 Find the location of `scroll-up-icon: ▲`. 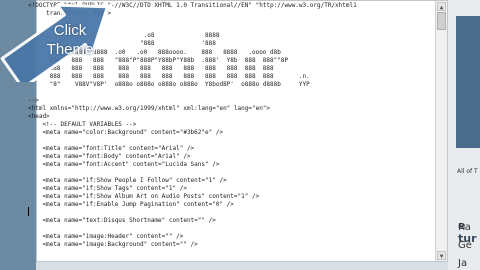

scroll-up-icon: ▲ is located at coordinates (441, 6).